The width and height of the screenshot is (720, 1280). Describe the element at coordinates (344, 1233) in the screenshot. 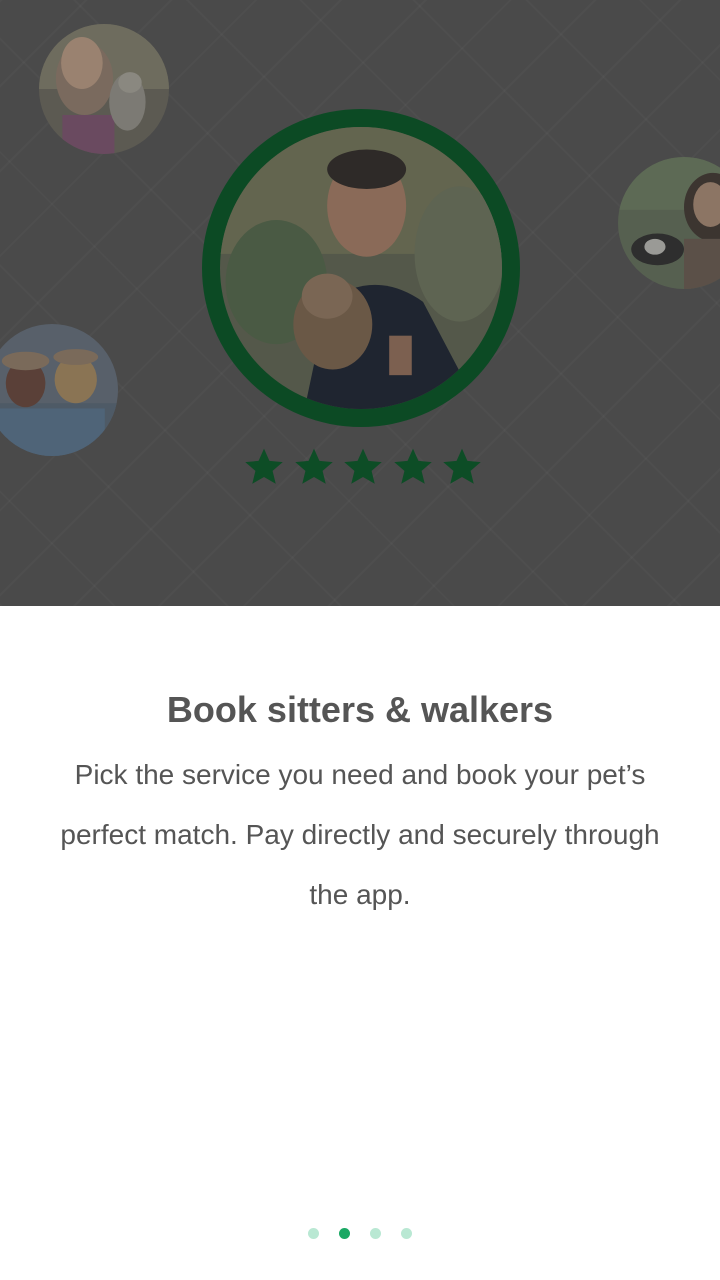

I see `page-dot-active` at that location.